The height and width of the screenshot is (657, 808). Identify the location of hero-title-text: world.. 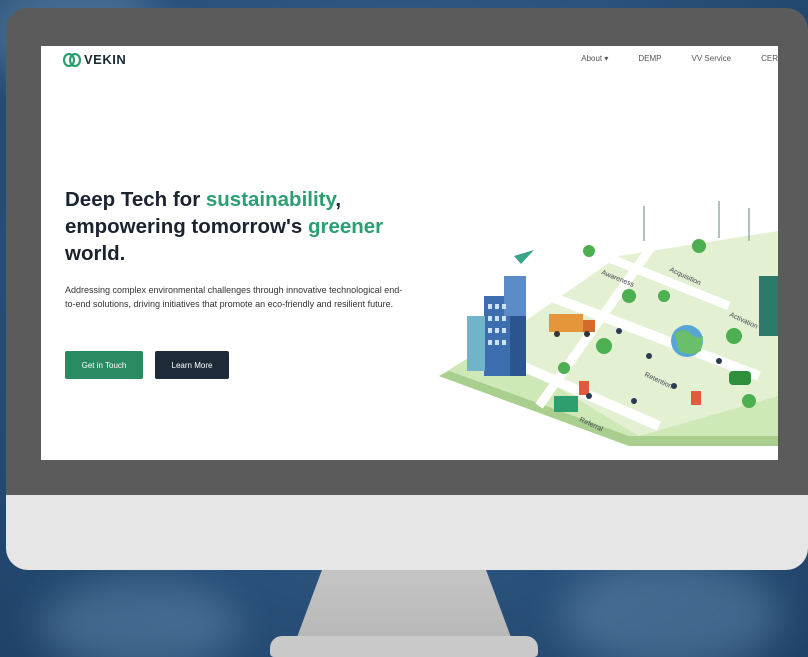
(95, 253).